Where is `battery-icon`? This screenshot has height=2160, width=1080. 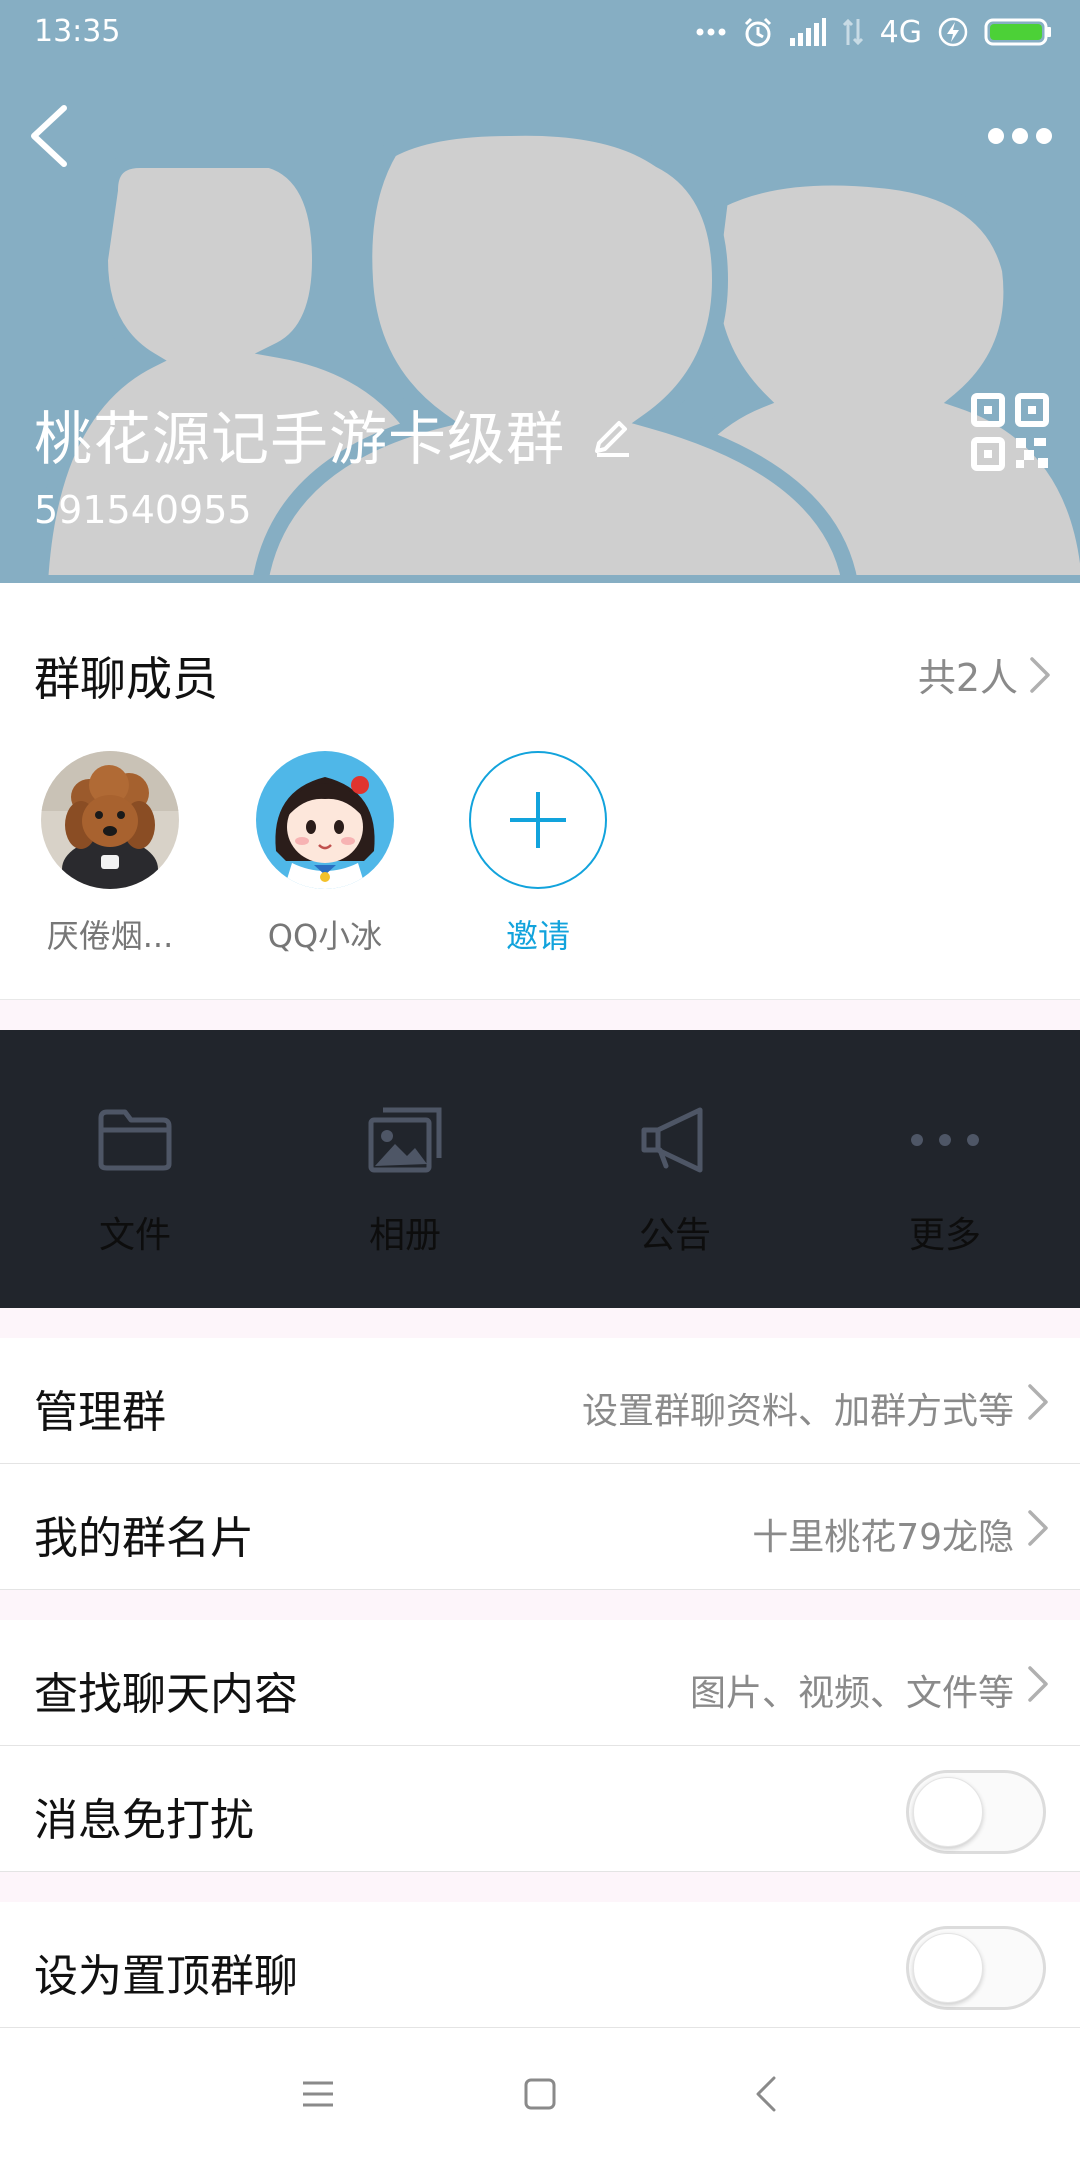
battery-icon is located at coordinates (1017, 32).